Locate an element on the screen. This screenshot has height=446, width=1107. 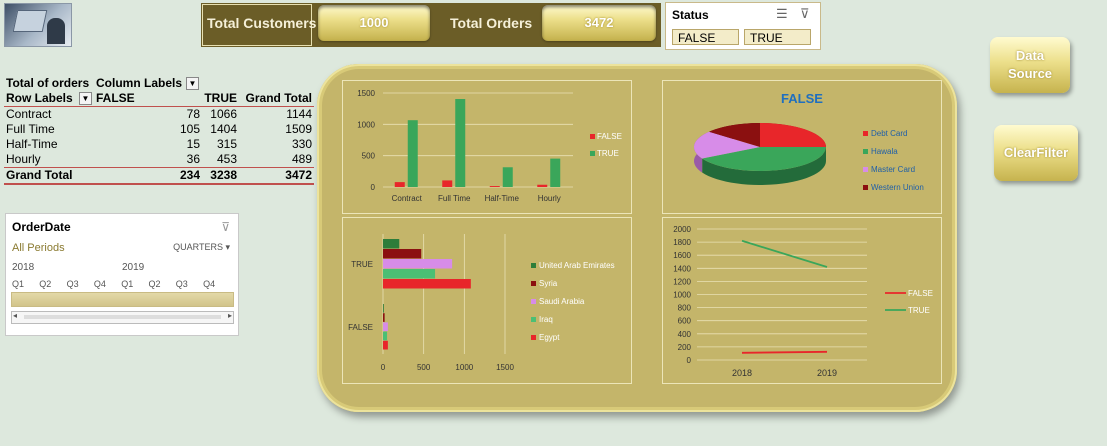
legend-label: Hawala is located at coordinates (884, 151).